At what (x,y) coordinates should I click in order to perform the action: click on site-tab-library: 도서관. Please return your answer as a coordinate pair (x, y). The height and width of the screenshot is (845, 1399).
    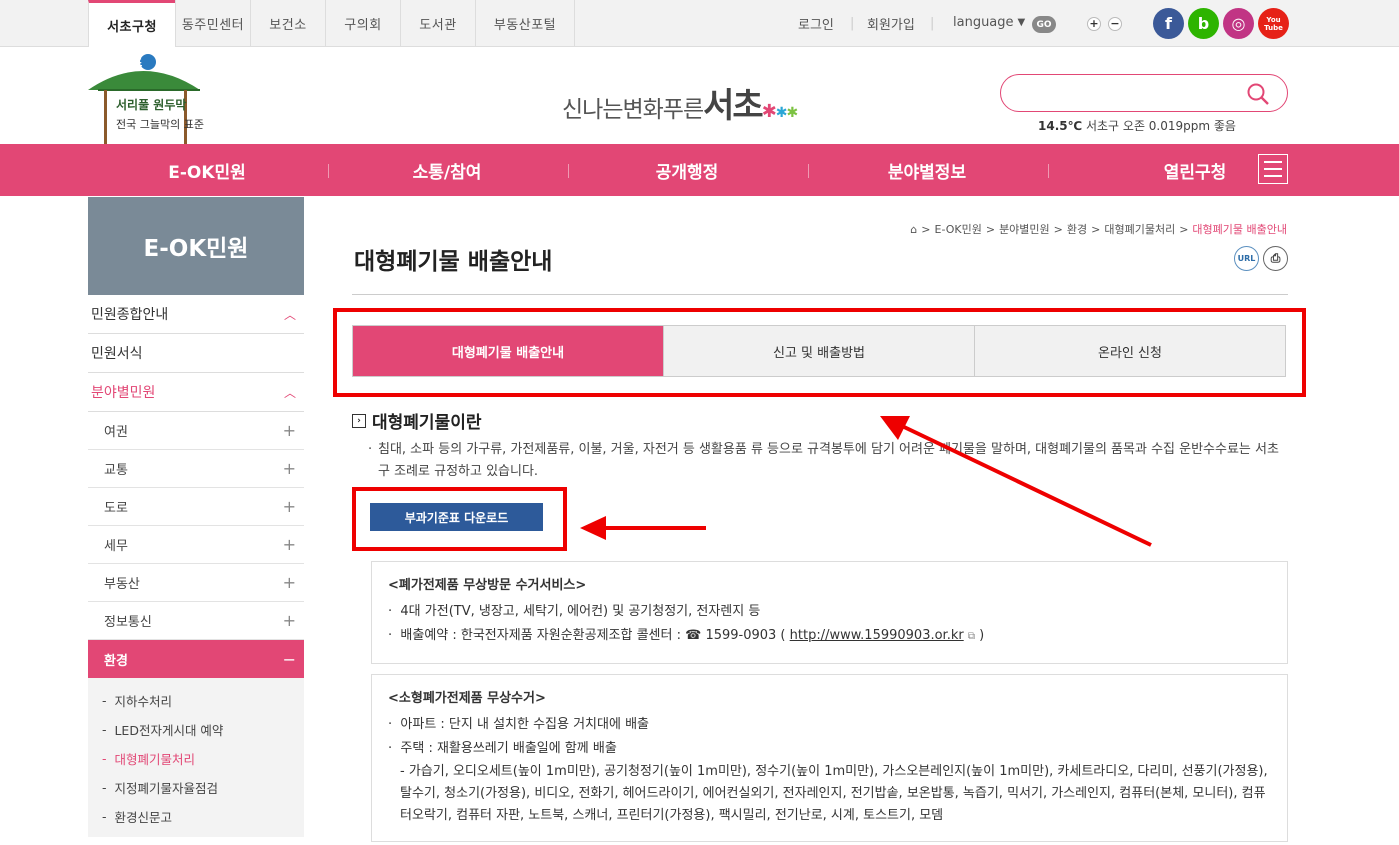
    Looking at the image, I should click on (437, 23).